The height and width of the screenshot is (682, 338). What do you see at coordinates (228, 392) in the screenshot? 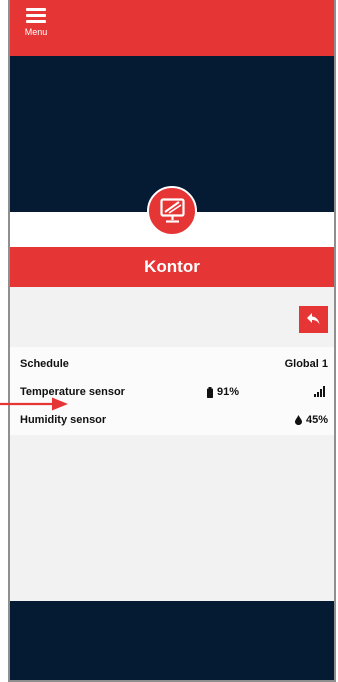
I see `battery-value: 91%` at bounding box center [228, 392].